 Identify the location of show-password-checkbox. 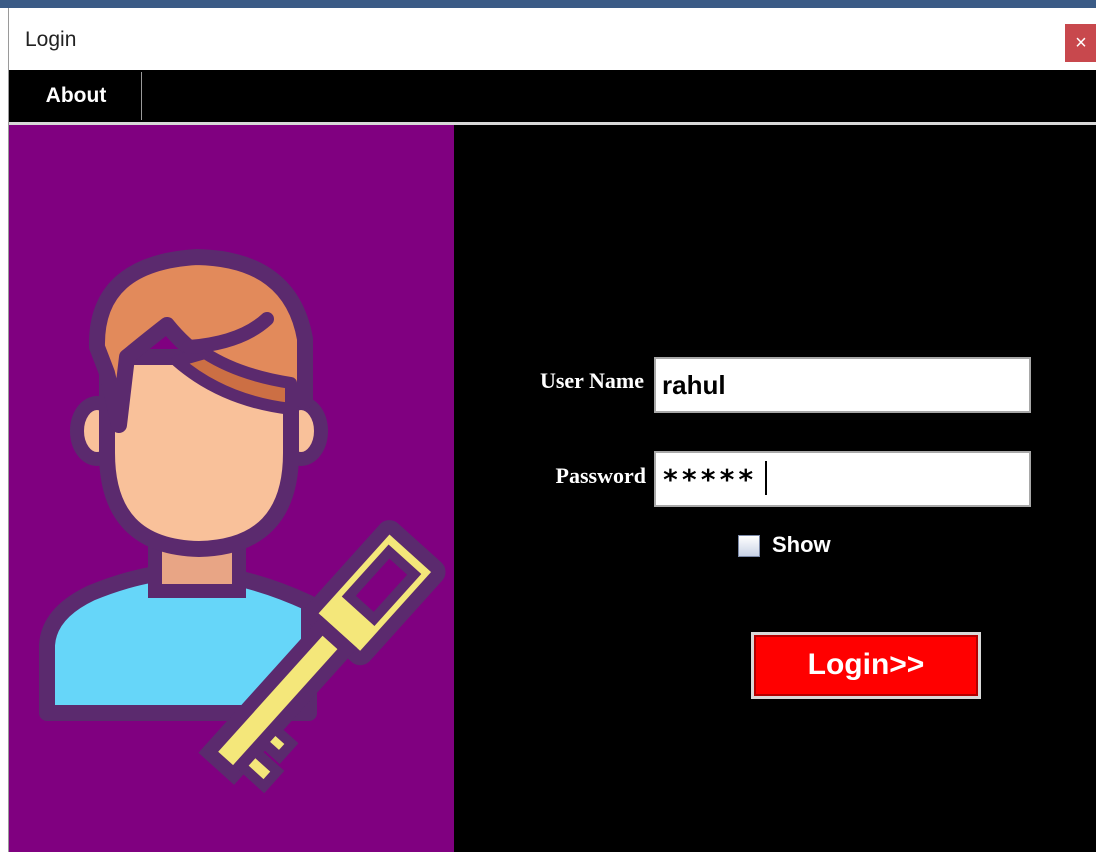
(749, 546).